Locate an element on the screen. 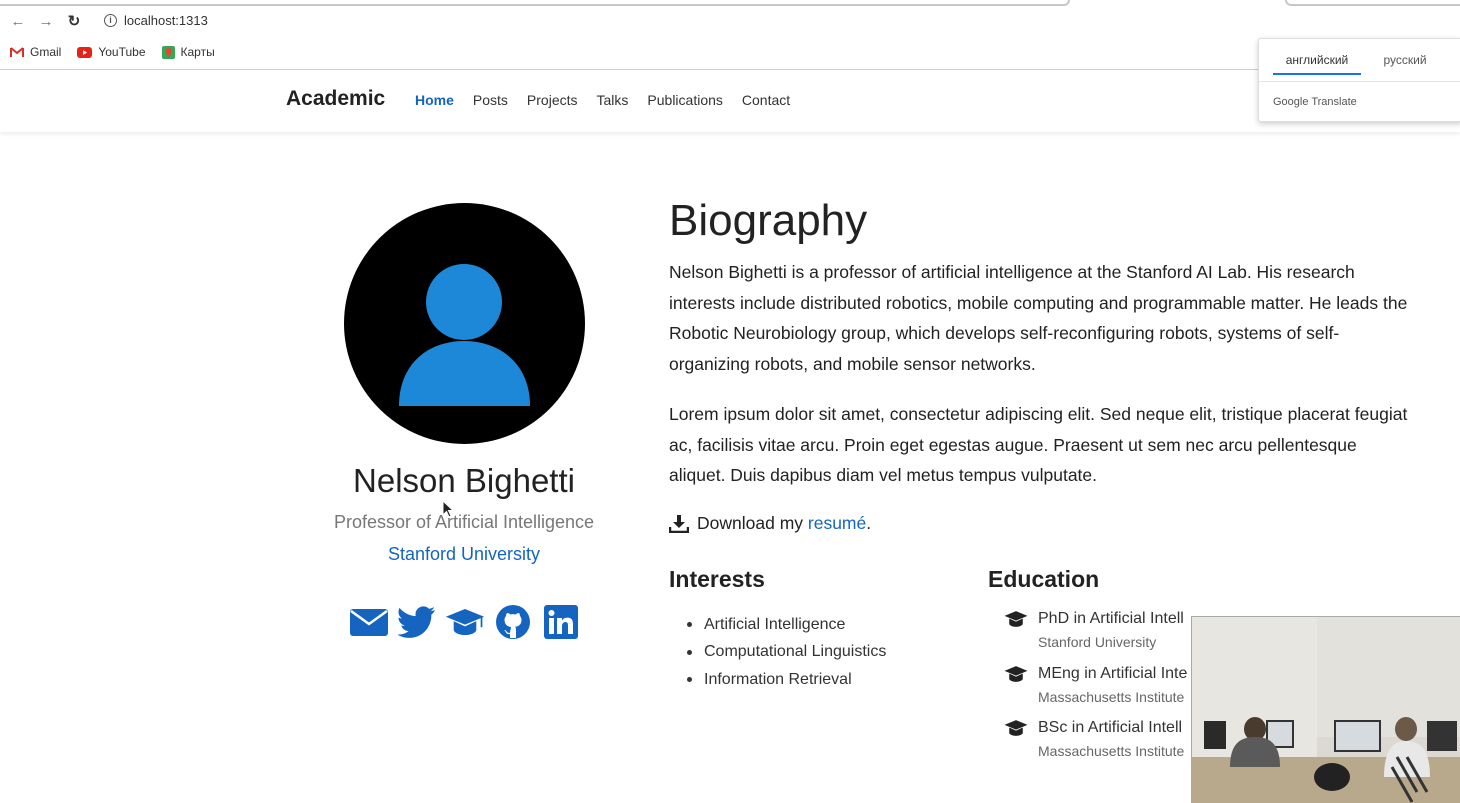  envelope-icon is located at coordinates (369, 622).